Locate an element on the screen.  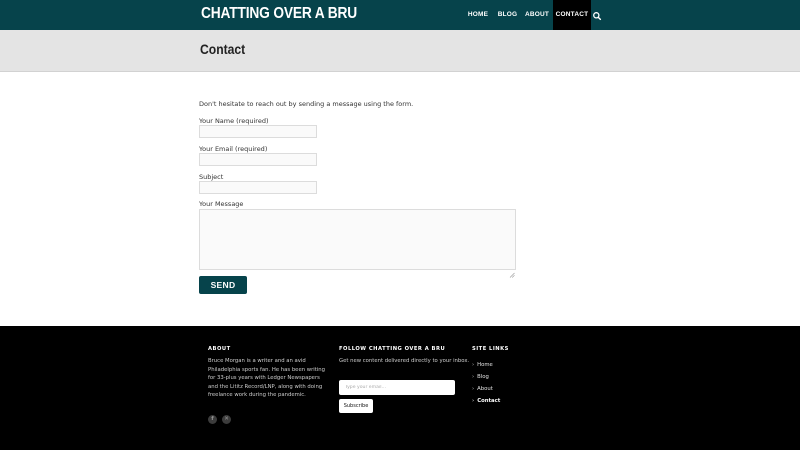
search-icon is located at coordinates (597, 14).